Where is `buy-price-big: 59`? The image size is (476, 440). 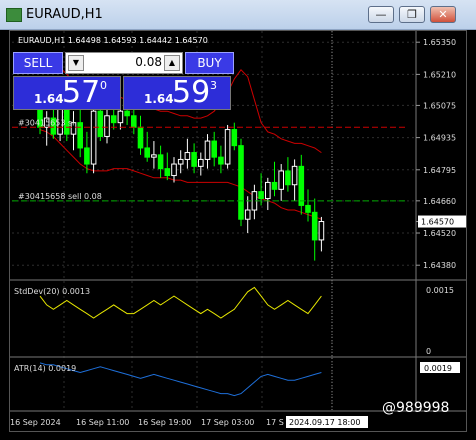 buy-price-big: 59 is located at coordinates (191, 92).